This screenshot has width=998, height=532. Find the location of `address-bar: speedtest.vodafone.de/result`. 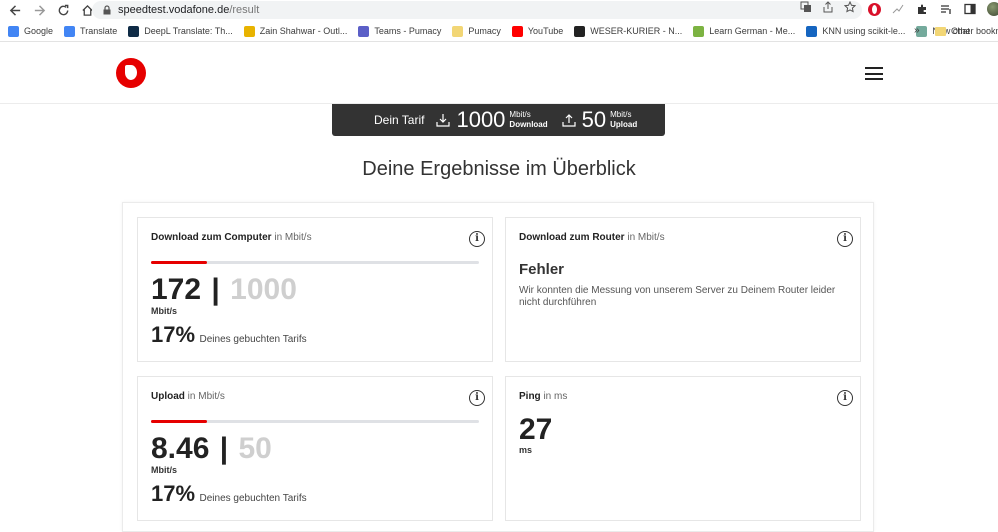

address-bar: speedtest.vodafone.de/result is located at coordinates (477, 9).